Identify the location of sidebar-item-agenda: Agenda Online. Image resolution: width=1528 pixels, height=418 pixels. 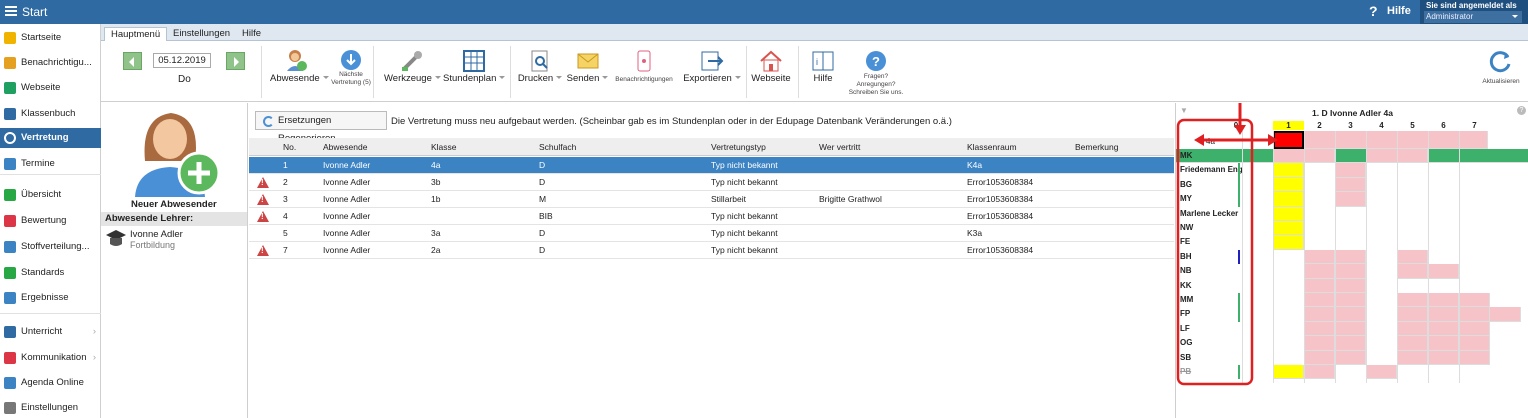
(50, 383).